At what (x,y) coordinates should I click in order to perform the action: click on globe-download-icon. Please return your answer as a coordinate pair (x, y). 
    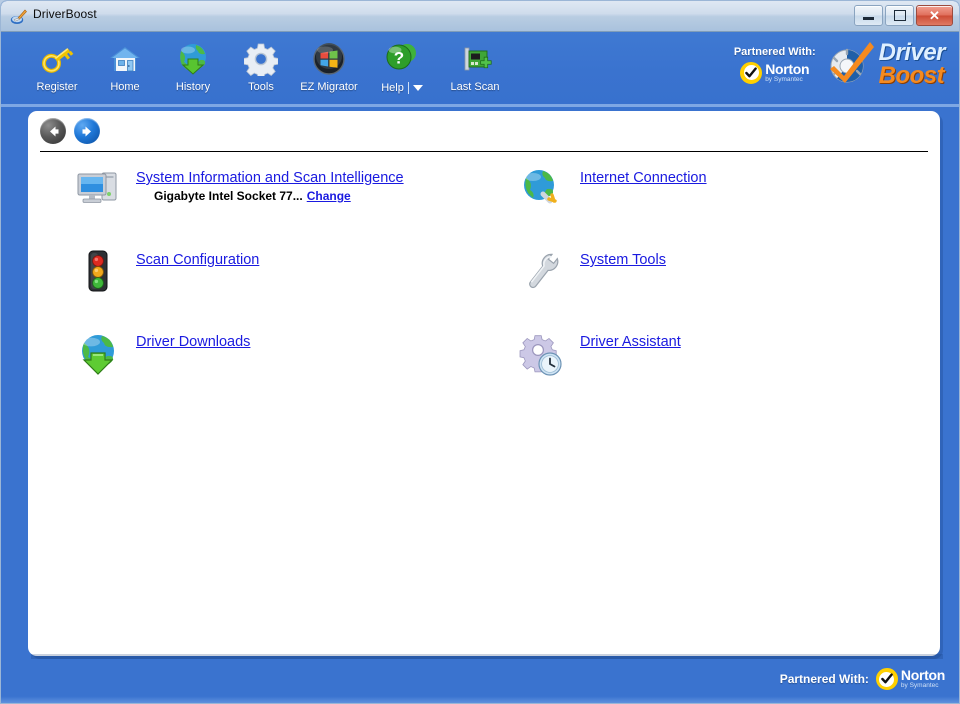
    Looking at the image, I should click on (193, 59).